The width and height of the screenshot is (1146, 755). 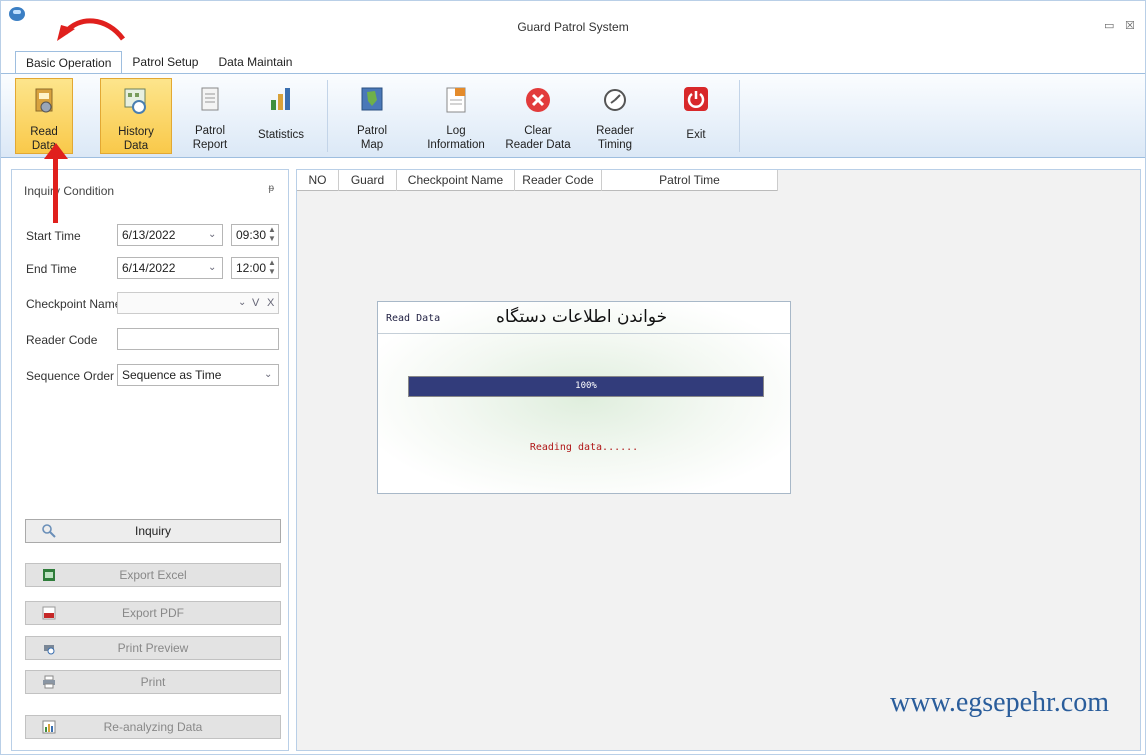 I want to click on export-excel-label: Export Excel, so click(x=153, y=575).